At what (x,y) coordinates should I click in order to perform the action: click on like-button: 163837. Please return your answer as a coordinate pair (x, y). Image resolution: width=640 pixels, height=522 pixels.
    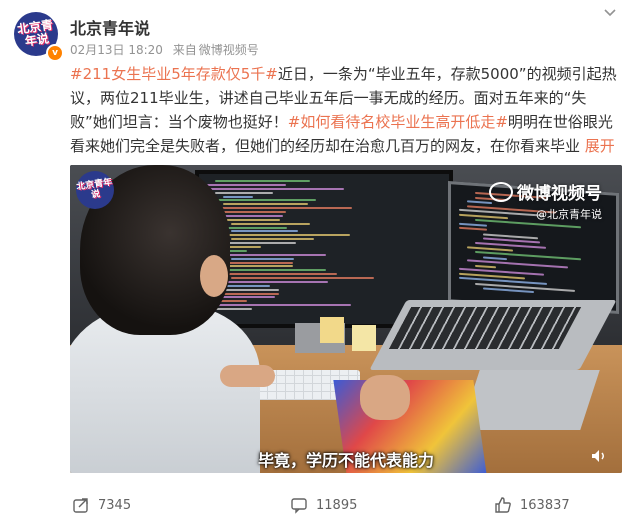
    Looking at the image, I should click on (532, 505).